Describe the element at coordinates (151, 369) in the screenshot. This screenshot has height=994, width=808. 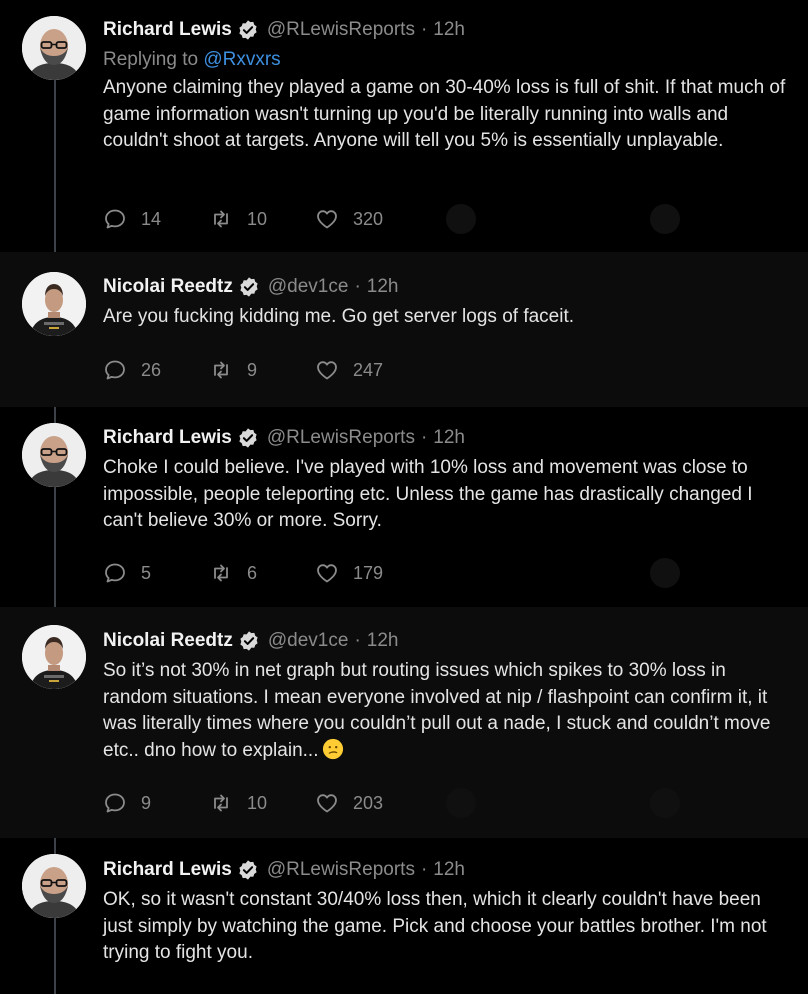
I see `reply-count: 26` at that location.